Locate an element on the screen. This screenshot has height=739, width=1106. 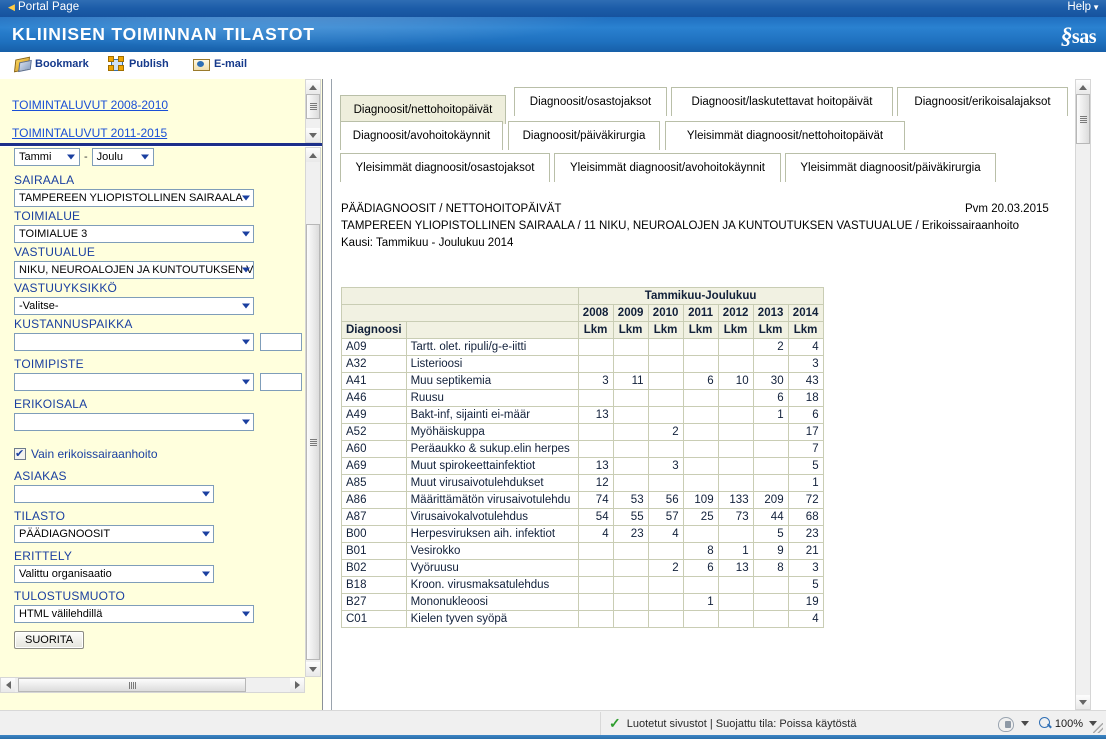
bookmark-icon is located at coordinates (22, 64).